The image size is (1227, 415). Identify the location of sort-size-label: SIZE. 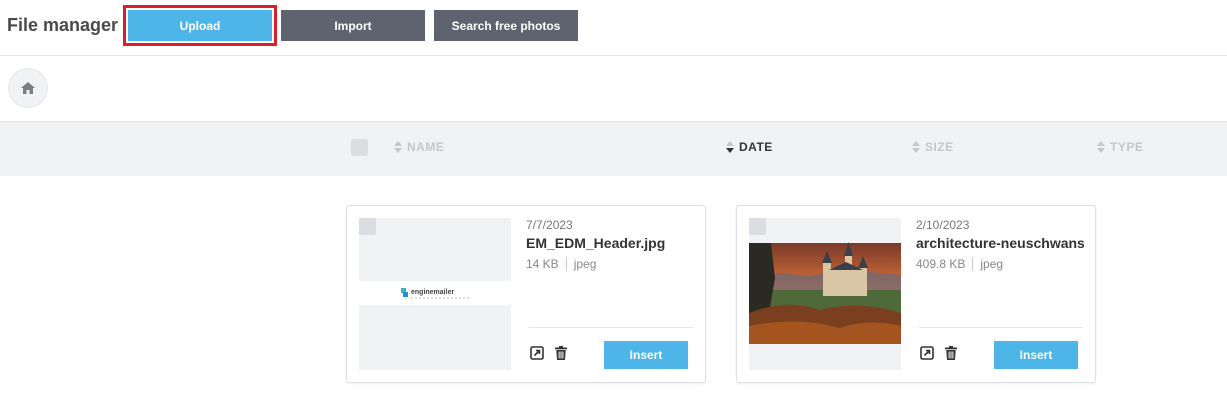
(939, 147).